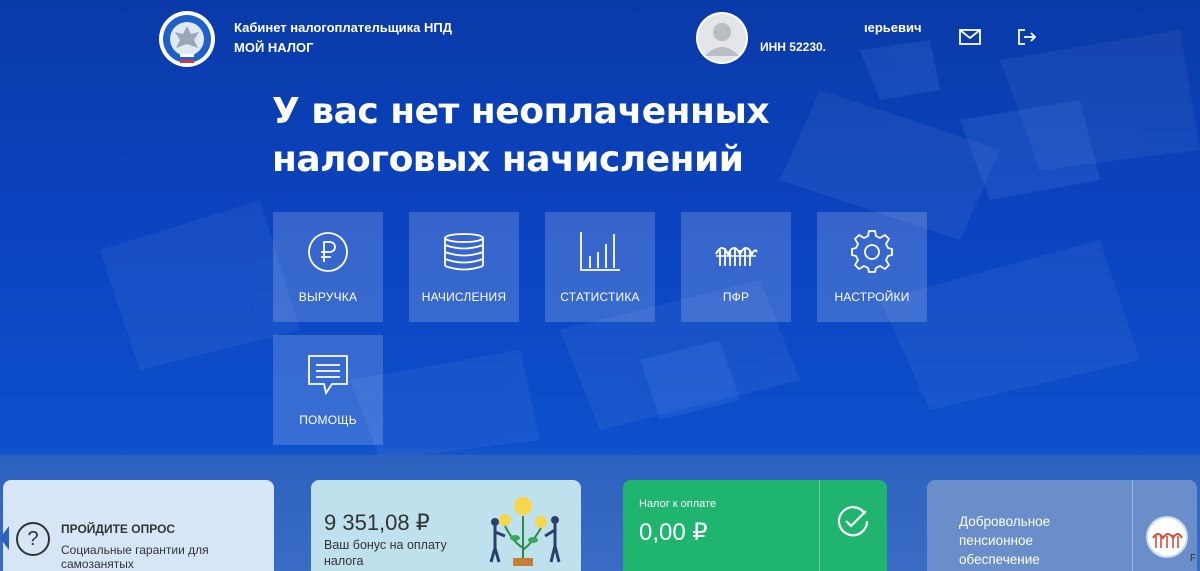  Describe the element at coordinates (819, 525) in the screenshot. I see `tax-divider` at that location.